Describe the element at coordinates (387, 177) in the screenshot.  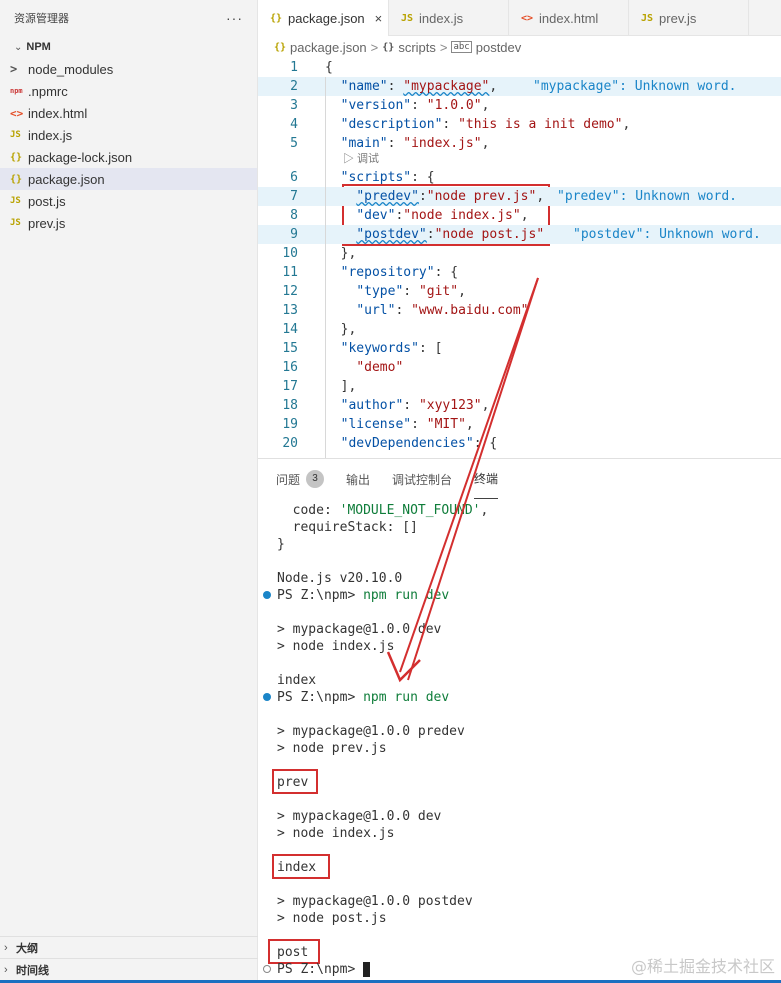
I see `code-text: "scripts": {` at that location.